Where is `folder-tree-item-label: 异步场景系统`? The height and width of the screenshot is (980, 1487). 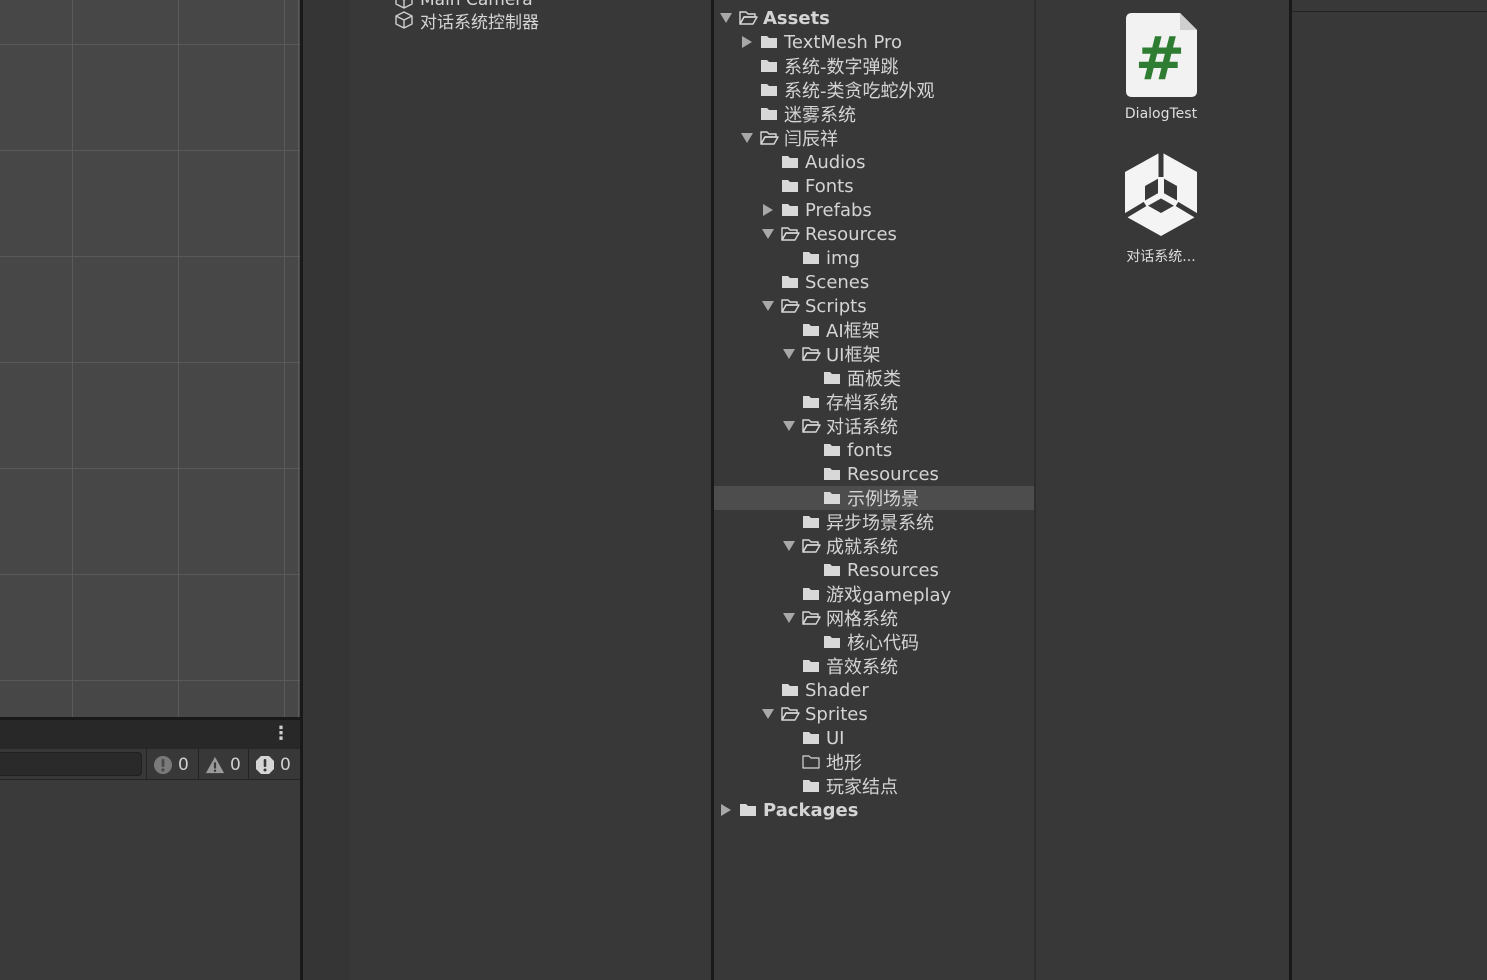 folder-tree-item-label: 异步场景系统 is located at coordinates (880, 523).